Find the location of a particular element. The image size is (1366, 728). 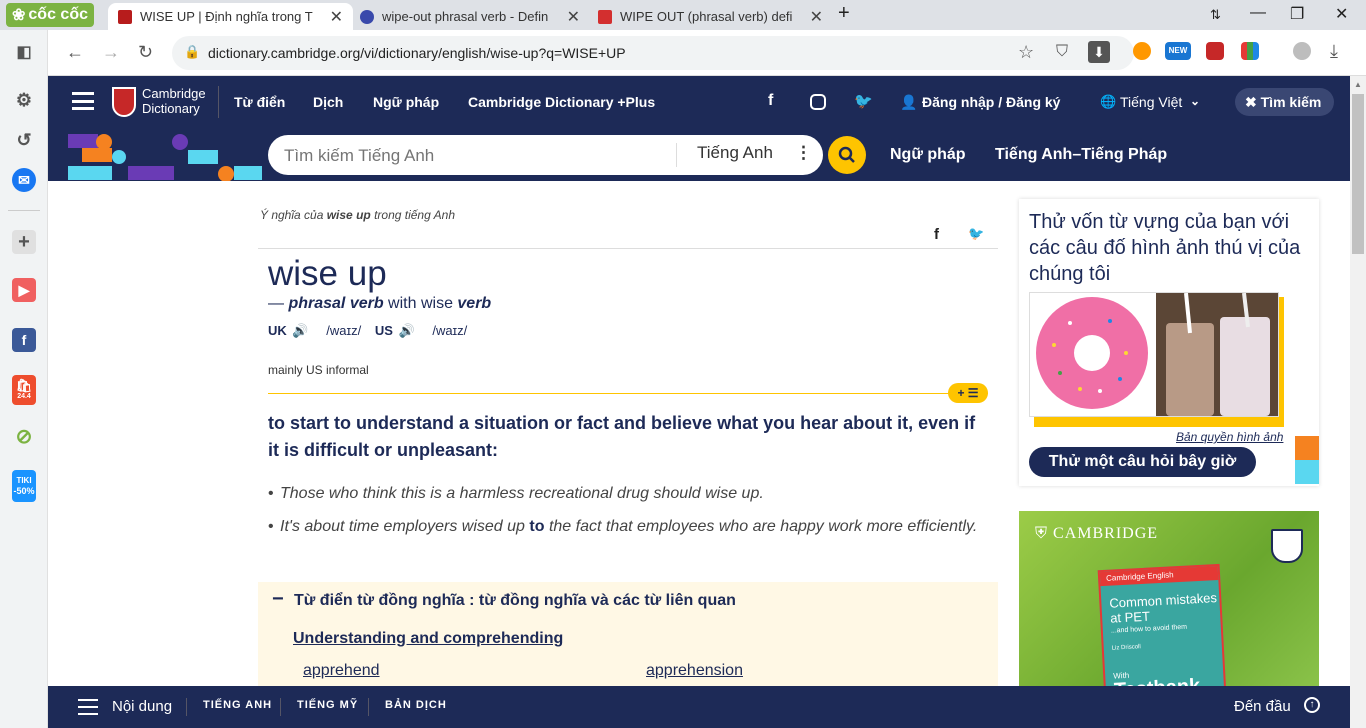

tab-wipe-out-macmillan: WIPE OUT (phrasal verb) defi ✕ is located at coordinates (710, 16).